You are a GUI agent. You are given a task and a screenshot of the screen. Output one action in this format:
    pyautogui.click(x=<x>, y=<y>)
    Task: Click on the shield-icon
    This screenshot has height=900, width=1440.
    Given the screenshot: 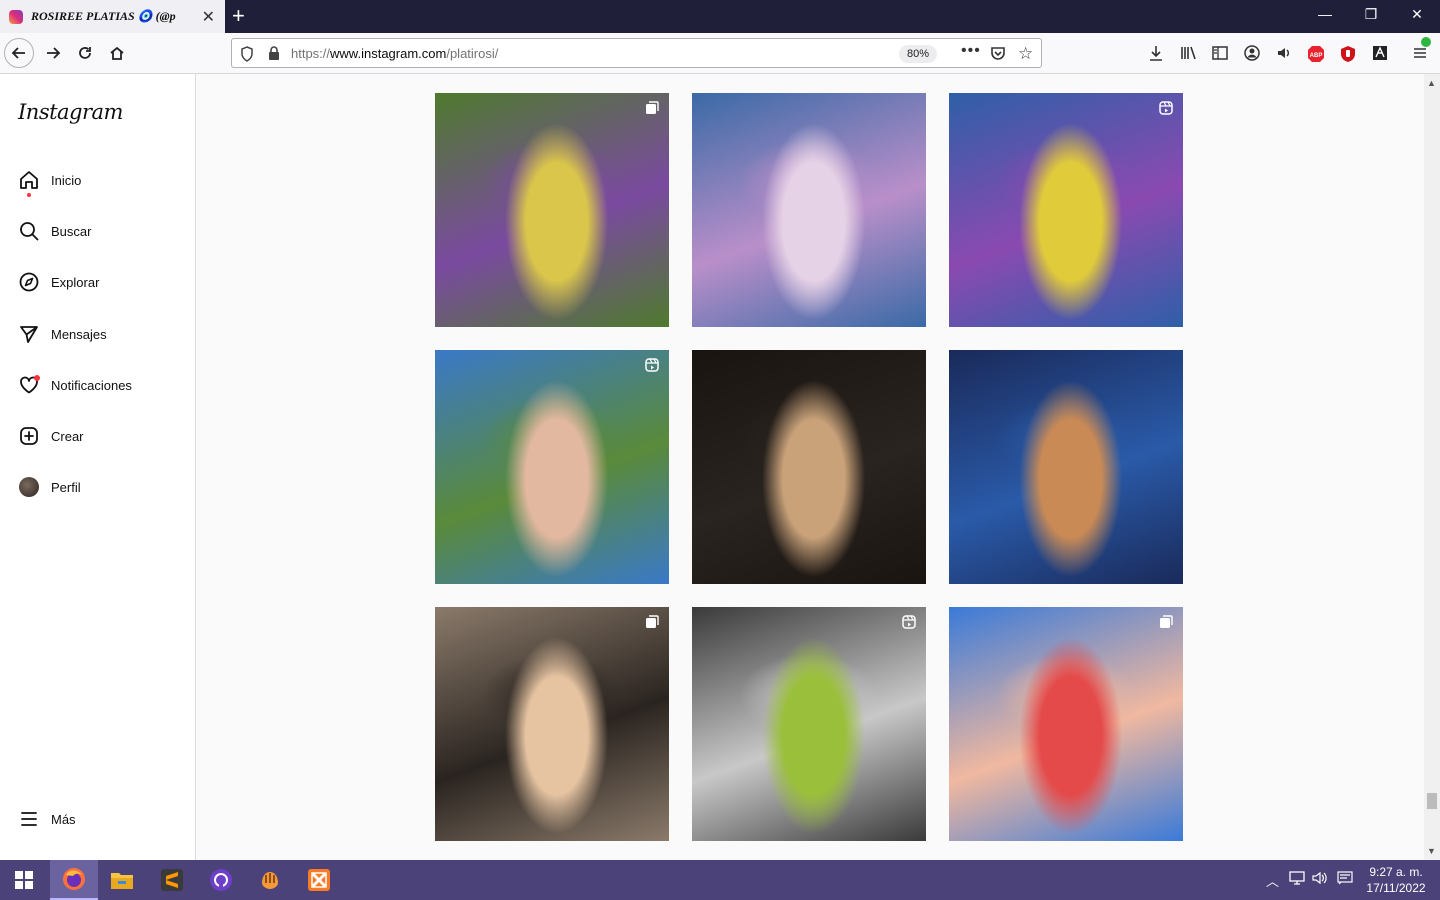 What is the action you would take?
    pyautogui.click(x=247, y=56)
    